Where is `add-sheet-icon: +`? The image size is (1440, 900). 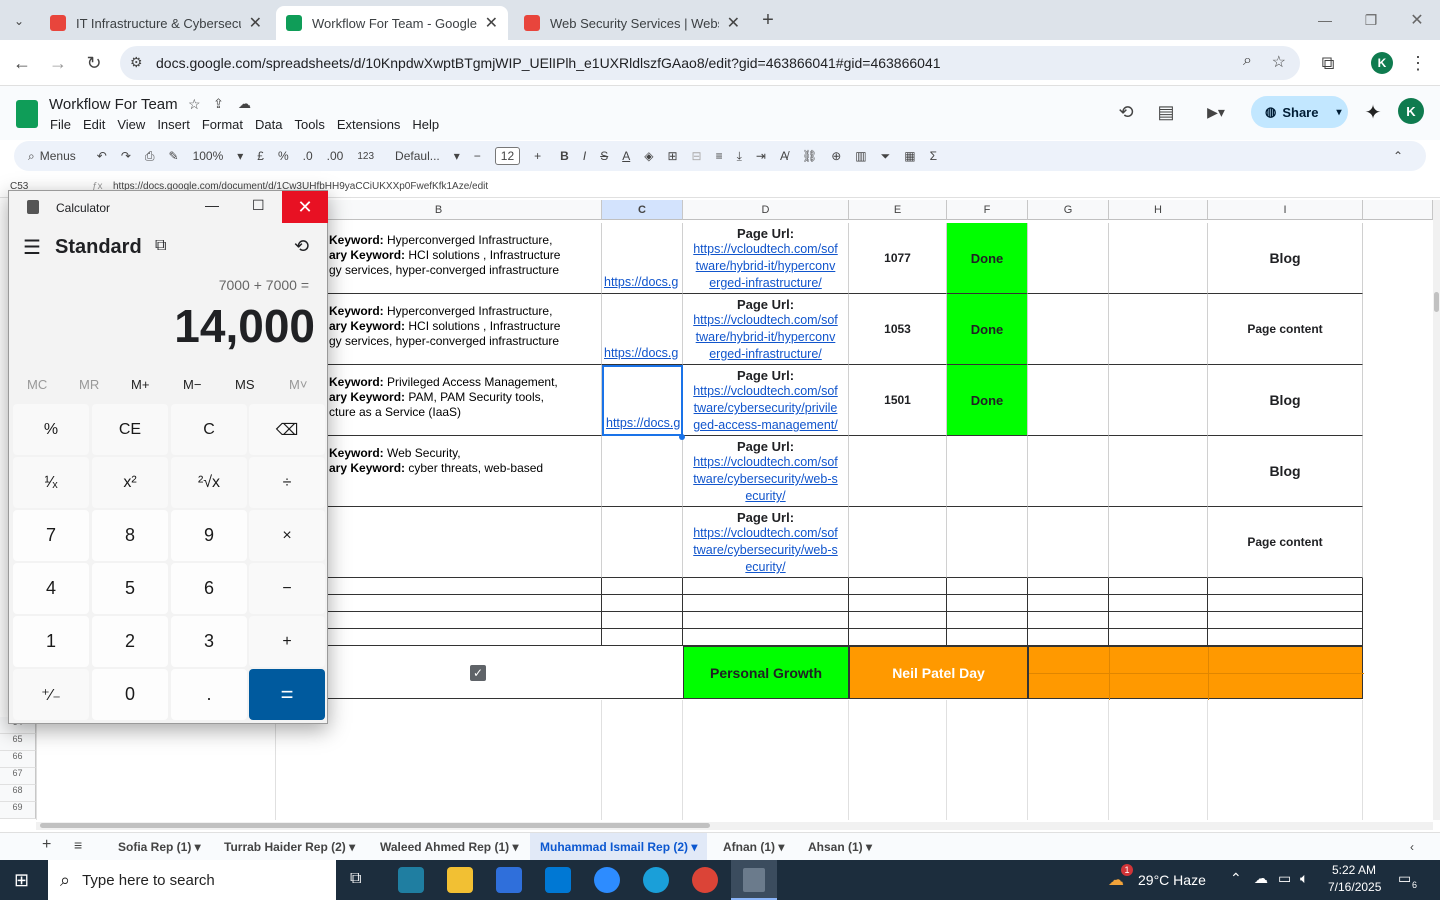
add-sheet-icon: + is located at coordinates (46, 845).